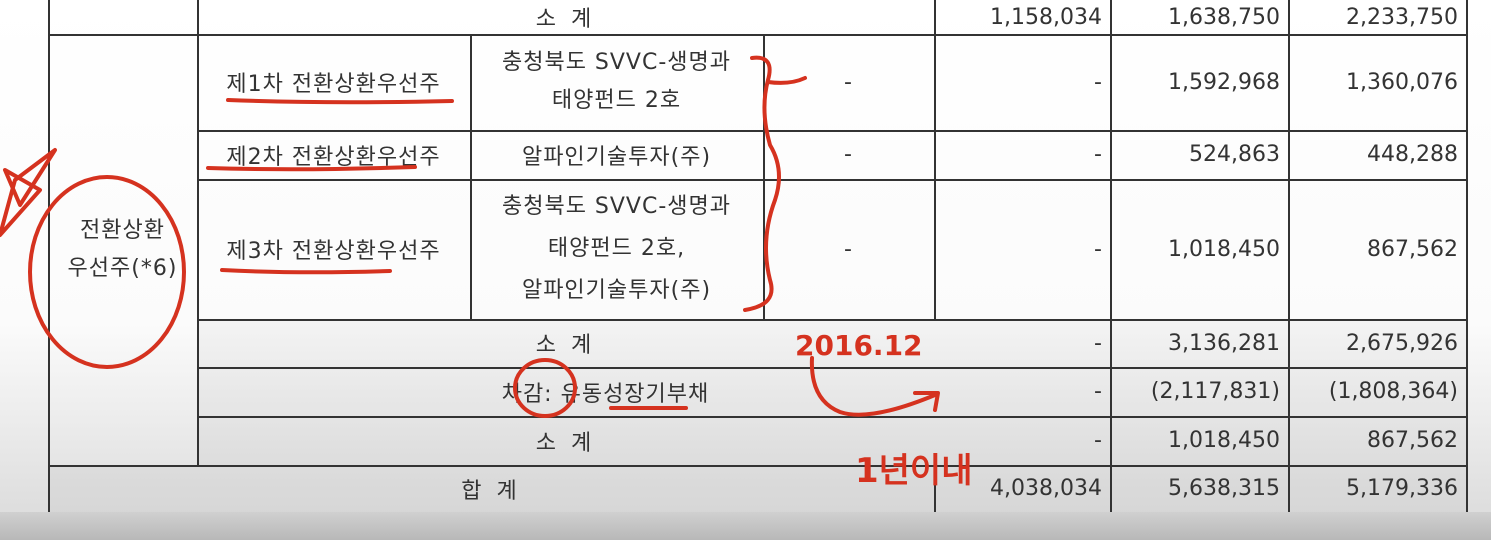 The height and width of the screenshot is (540, 1491). I want to click on star-mark-icon, so click(28, 192).